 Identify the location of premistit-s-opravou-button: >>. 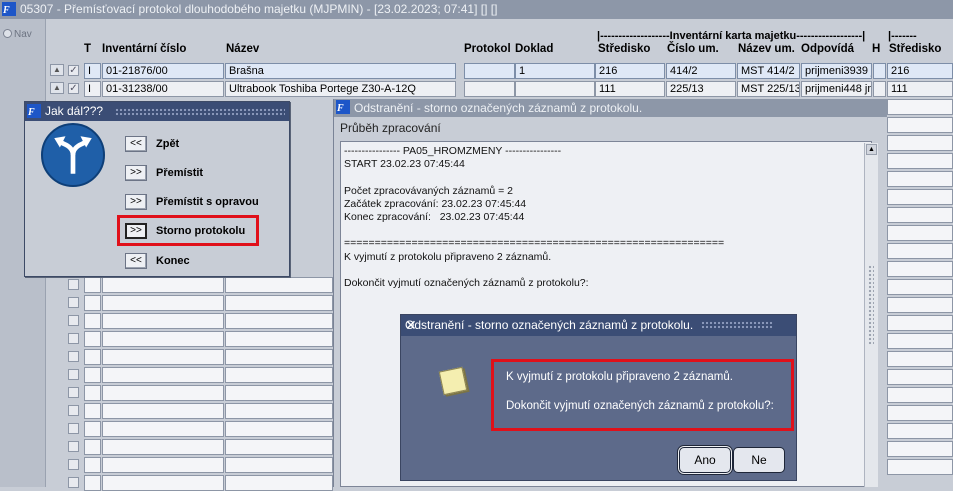
(136, 202).